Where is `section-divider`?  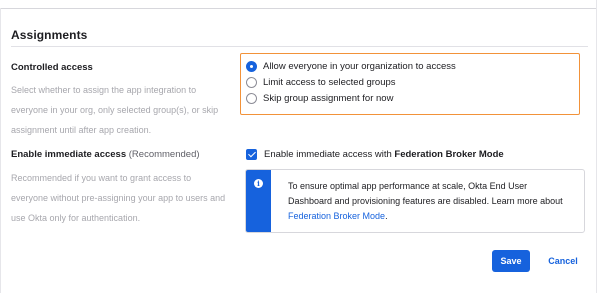 section-divider is located at coordinates (299, 46).